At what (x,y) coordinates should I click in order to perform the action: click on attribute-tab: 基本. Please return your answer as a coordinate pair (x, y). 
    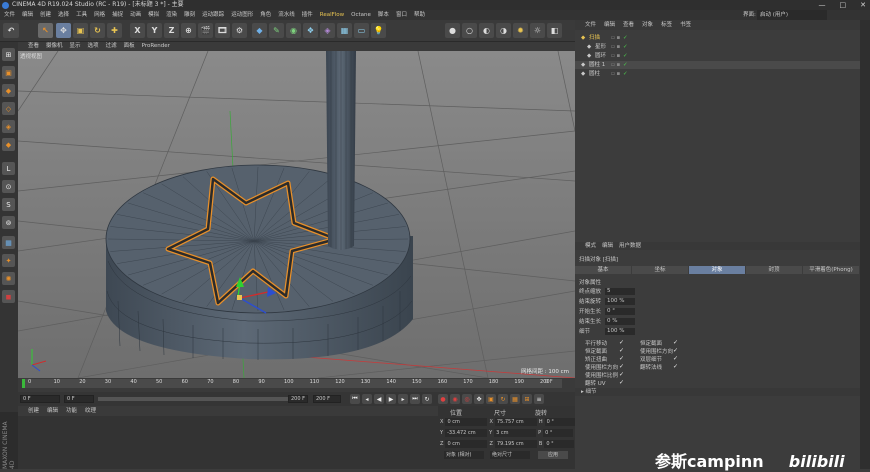
    Looking at the image, I should click on (603, 270).